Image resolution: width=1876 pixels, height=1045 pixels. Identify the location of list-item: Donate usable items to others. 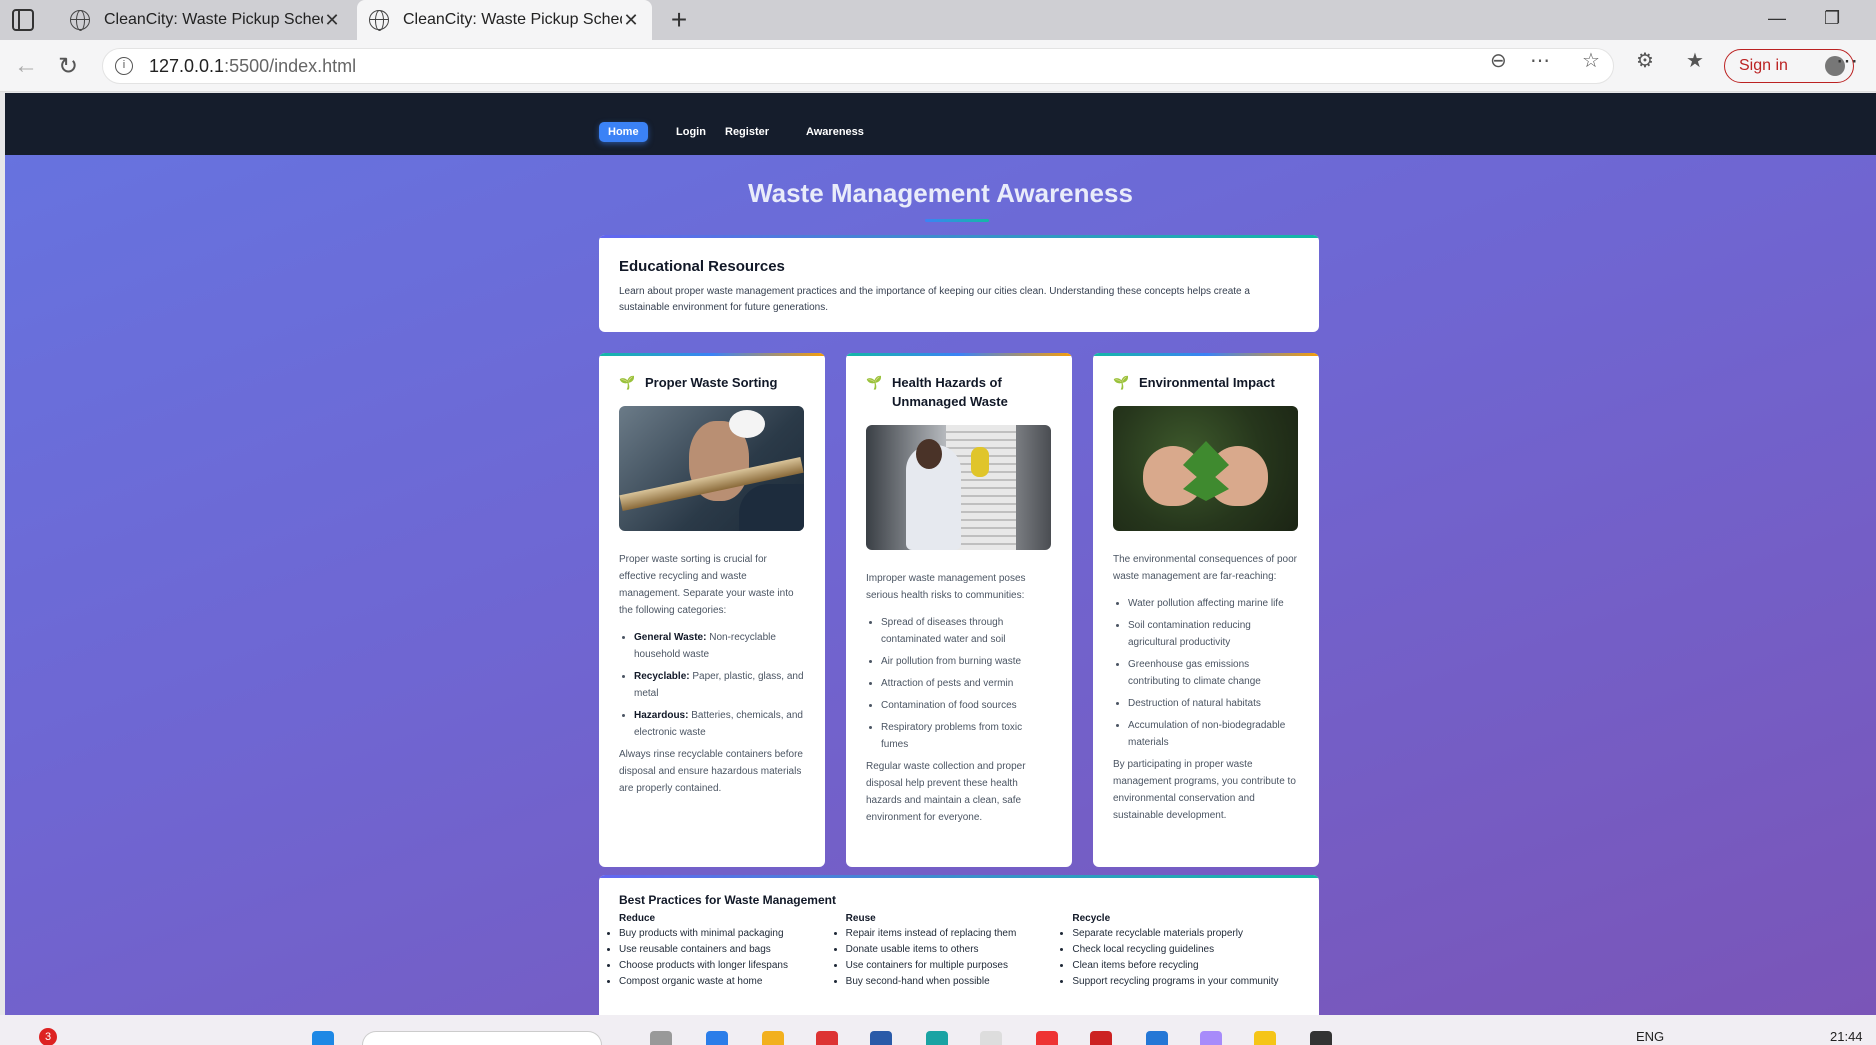
(959, 950).